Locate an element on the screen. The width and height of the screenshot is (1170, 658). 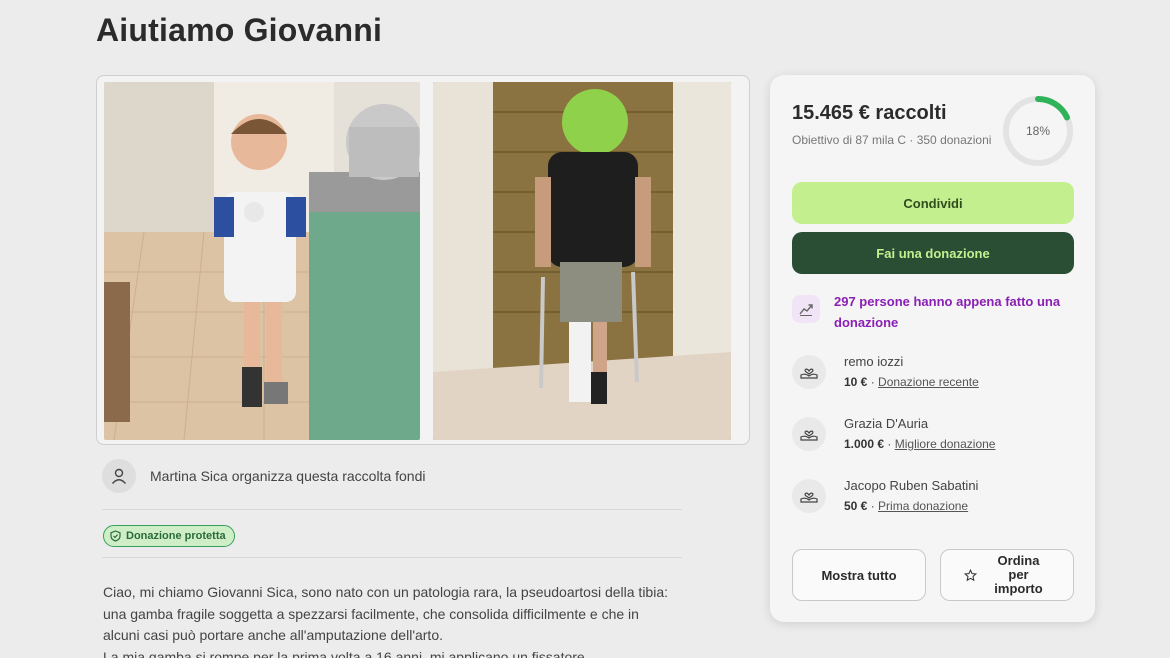
photo-crutches is located at coordinates (582, 261).